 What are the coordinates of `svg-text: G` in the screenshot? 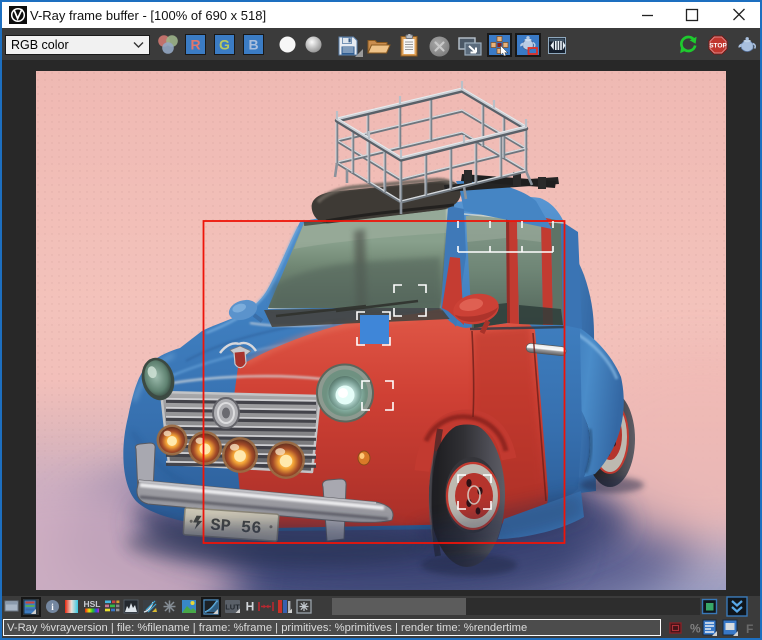 It's located at (224, 45).